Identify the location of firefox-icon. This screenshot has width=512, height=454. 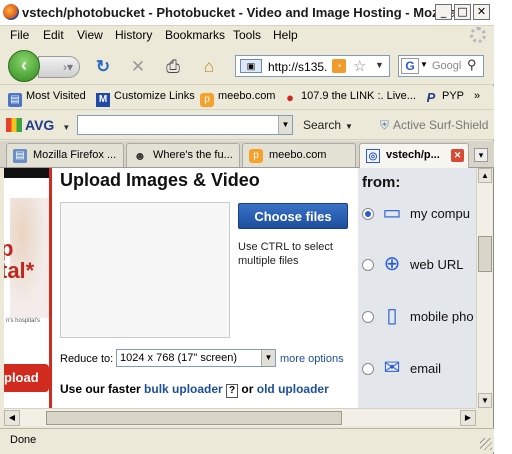
(11, 12).